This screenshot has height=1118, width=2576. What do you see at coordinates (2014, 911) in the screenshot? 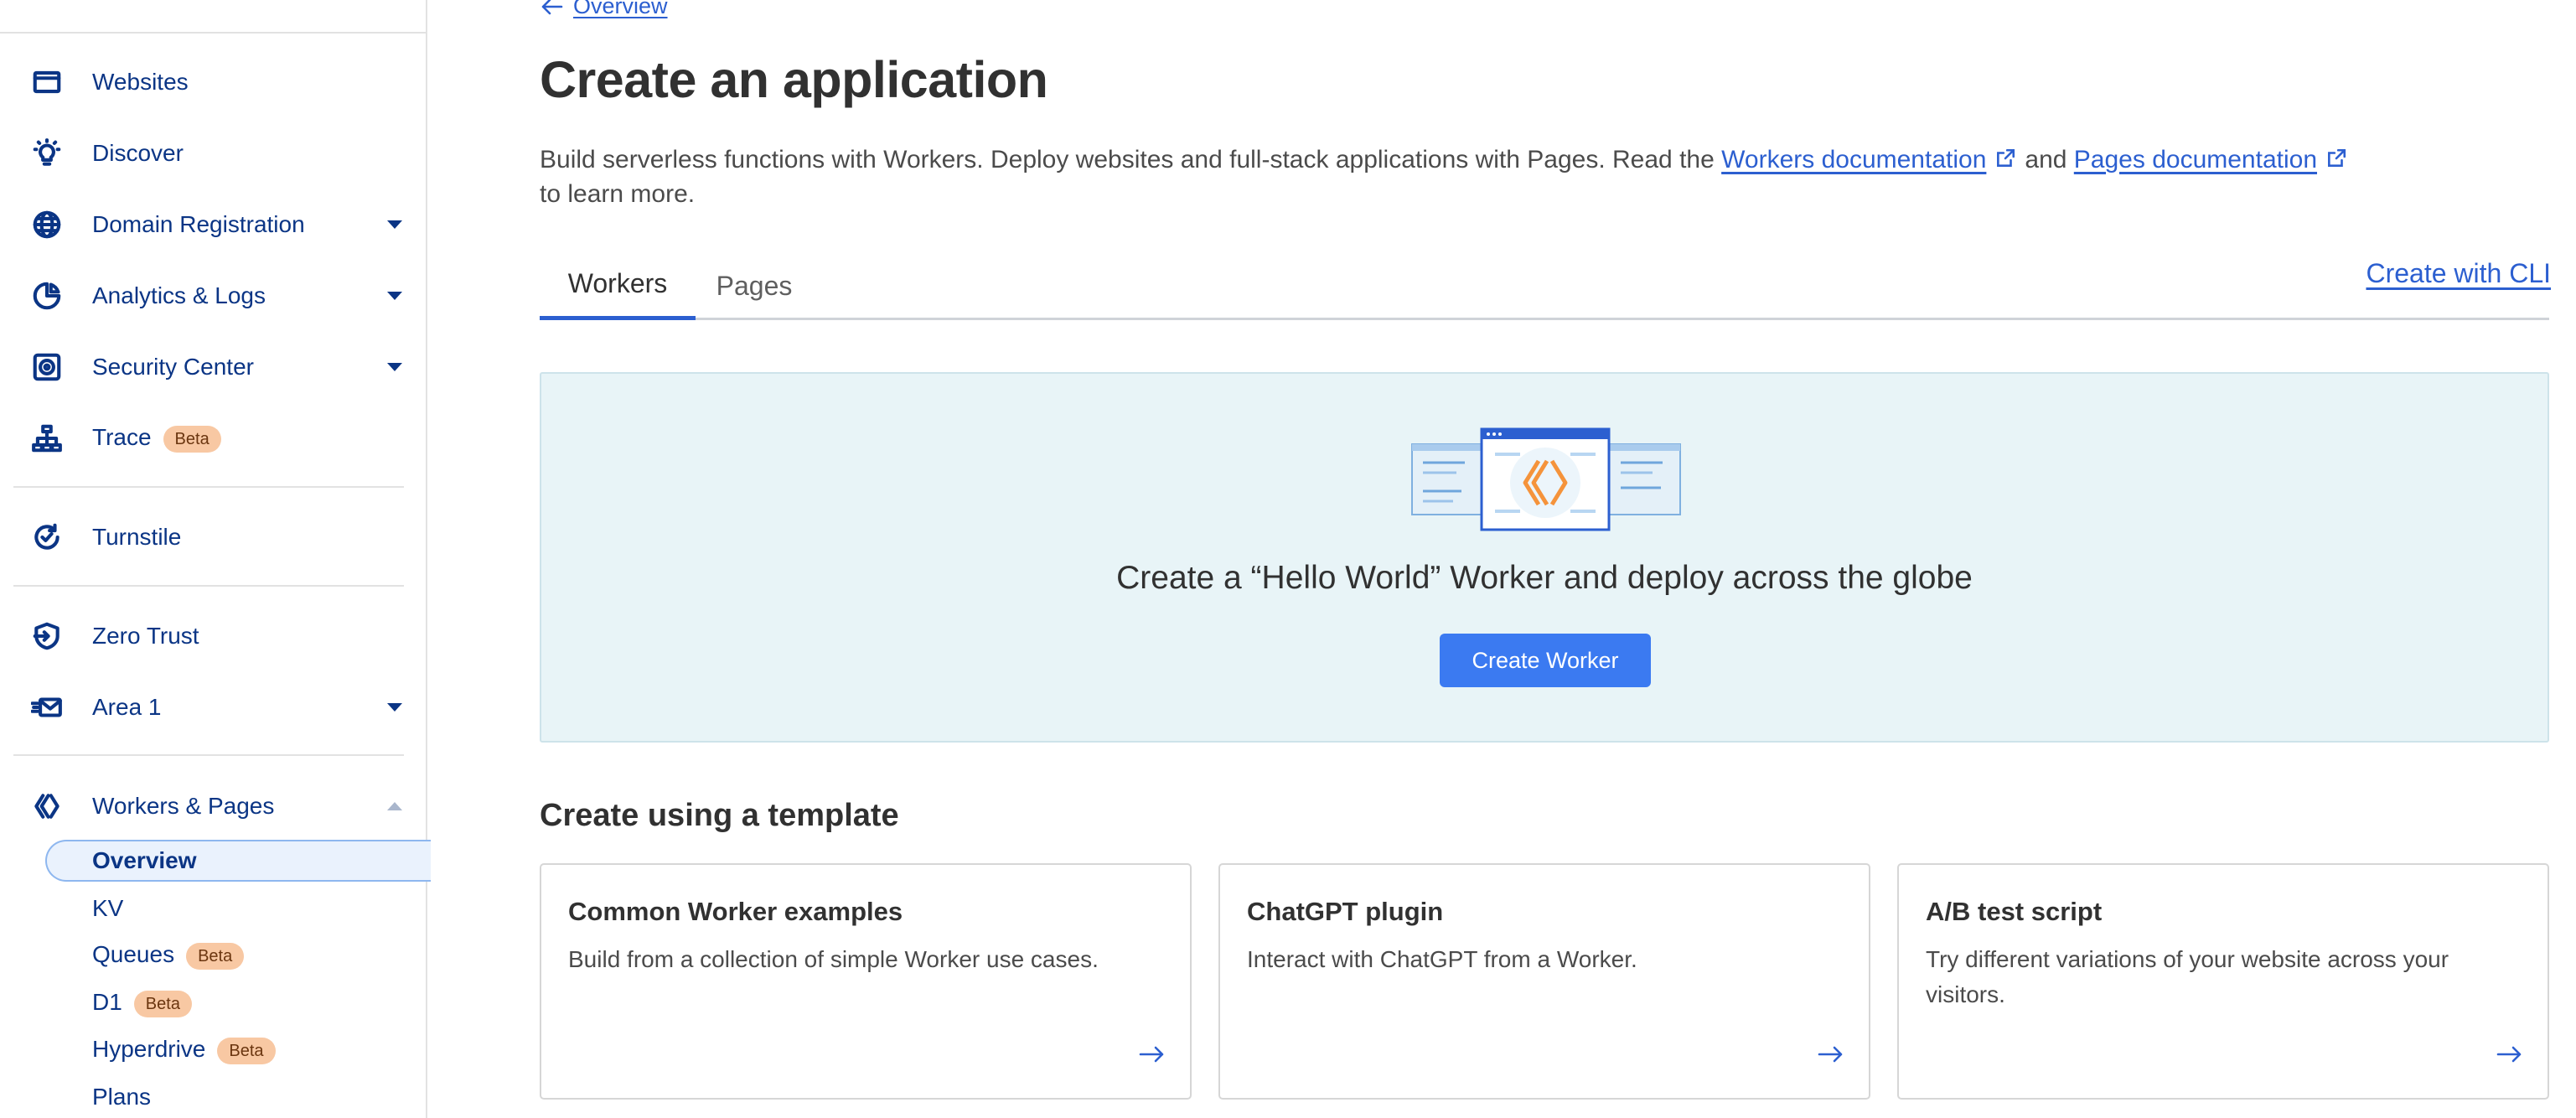
I see `card-title: A/B test script` at bounding box center [2014, 911].